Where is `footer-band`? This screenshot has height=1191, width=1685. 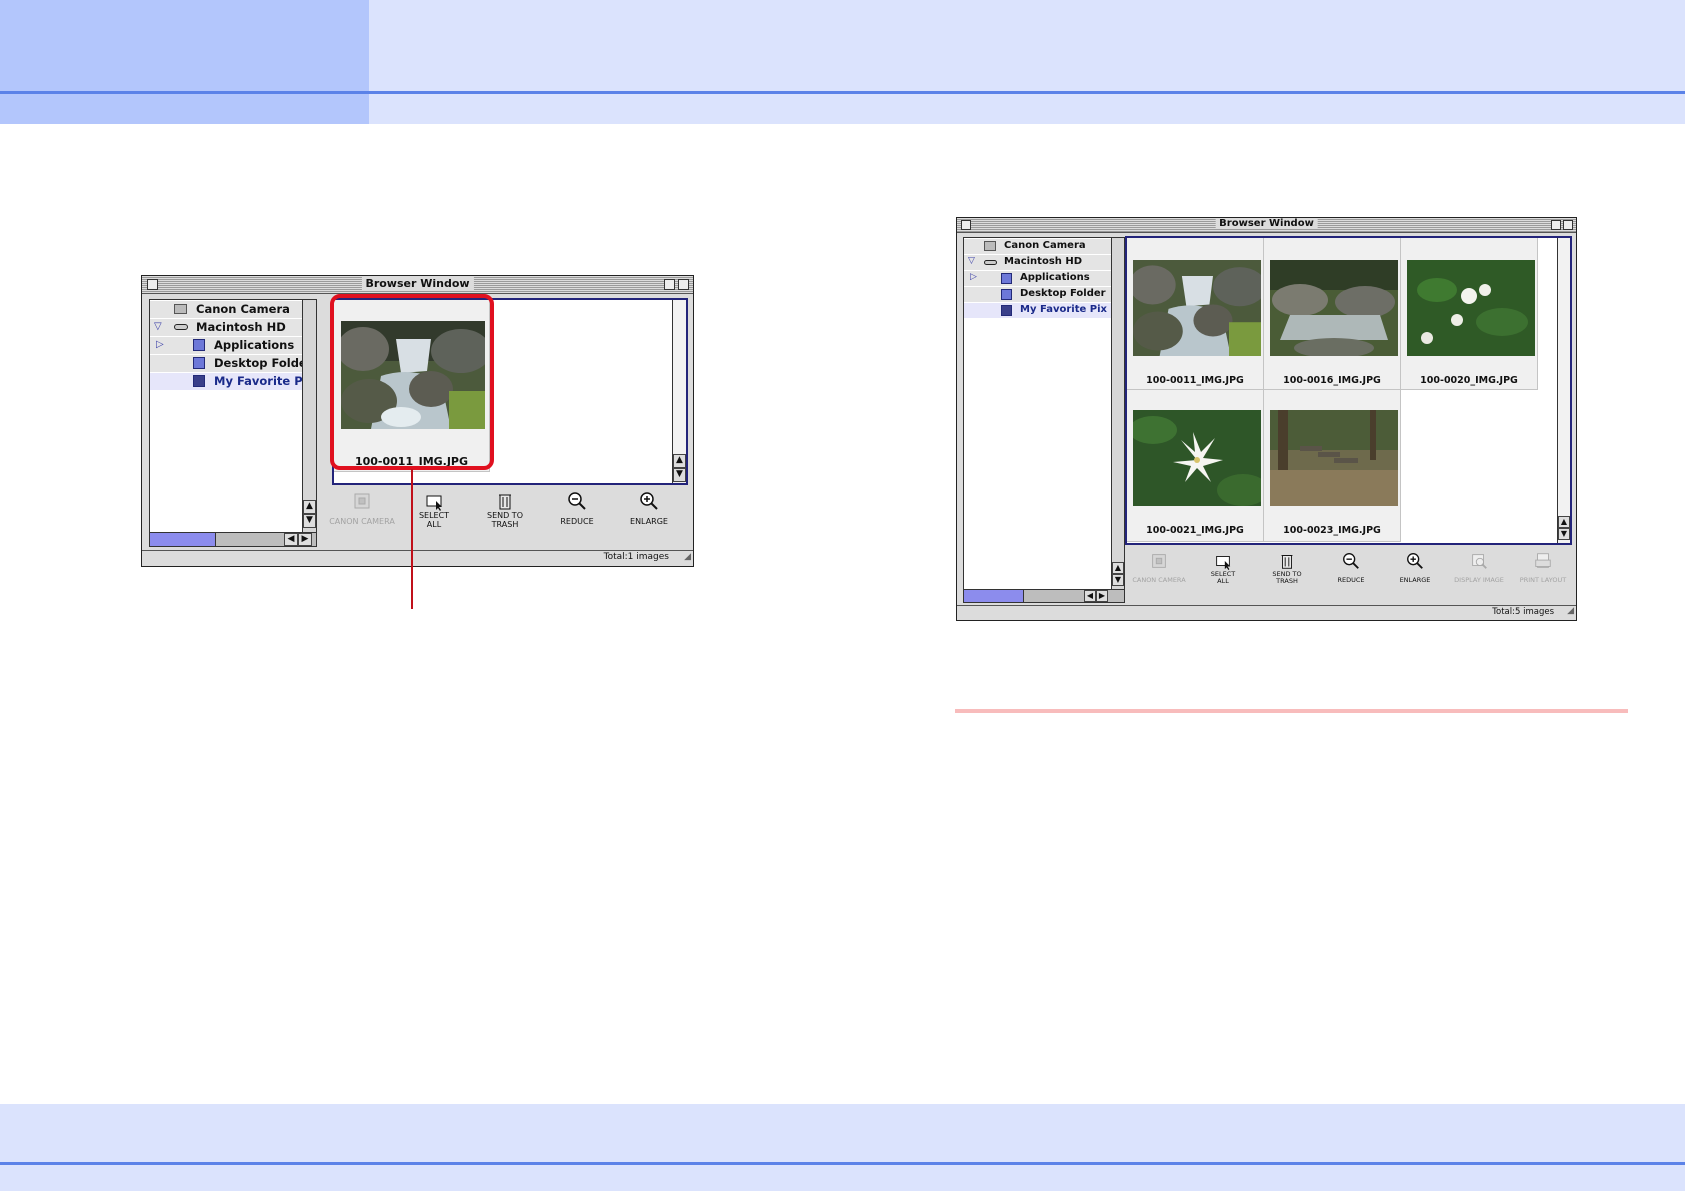
footer-band is located at coordinates (842, 1133).